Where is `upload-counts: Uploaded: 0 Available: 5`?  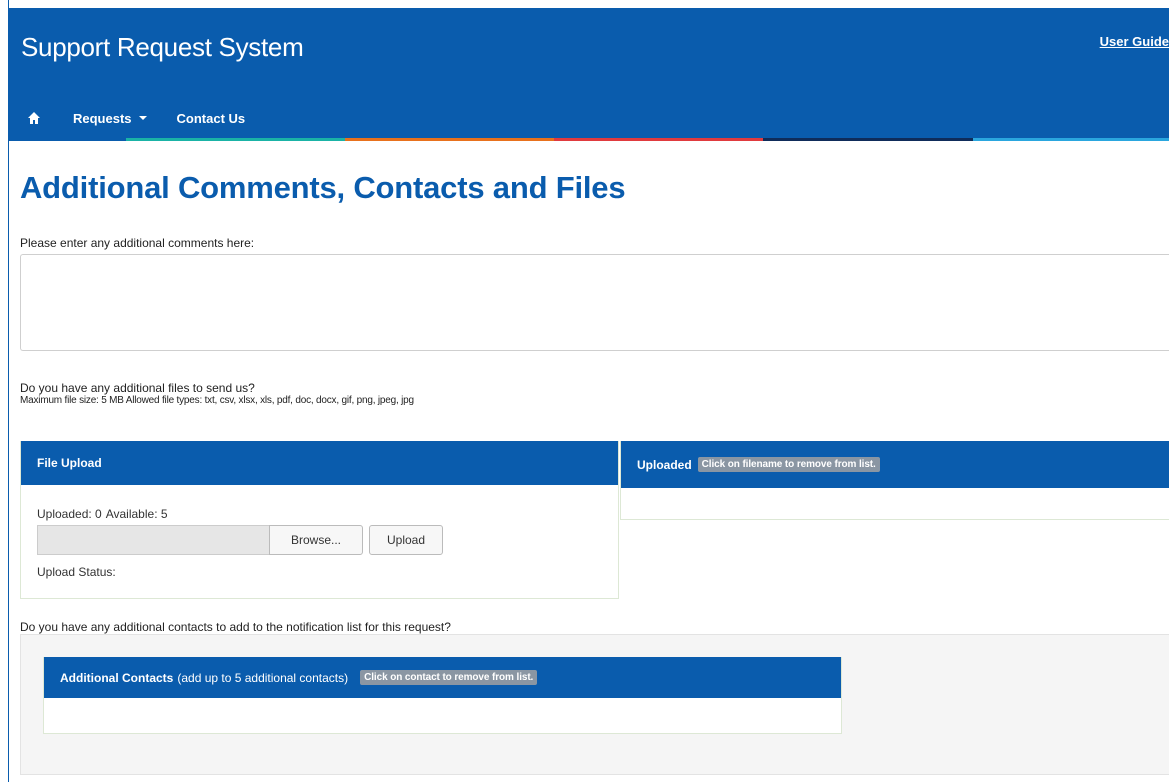
upload-counts: Uploaded: 0 Available: 5 is located at coordinates (102, 514).